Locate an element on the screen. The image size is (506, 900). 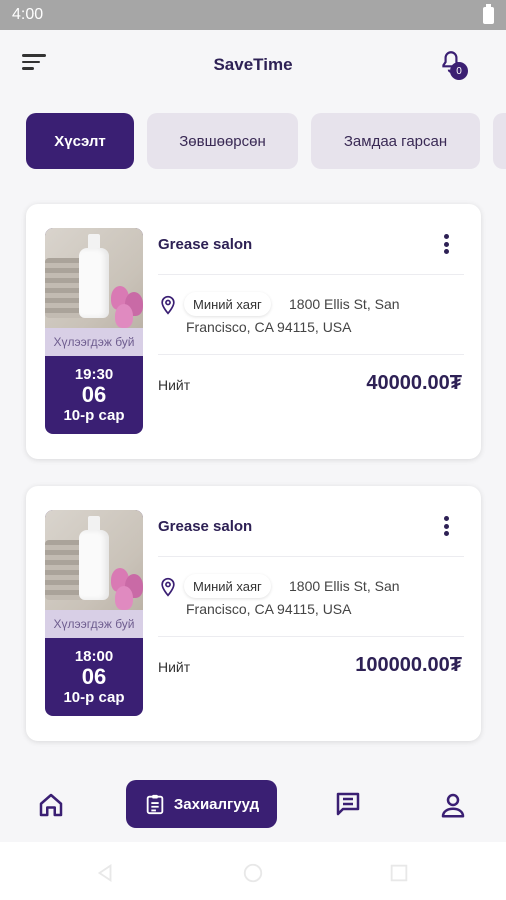
menu-button is located at coordinates (35, 65).